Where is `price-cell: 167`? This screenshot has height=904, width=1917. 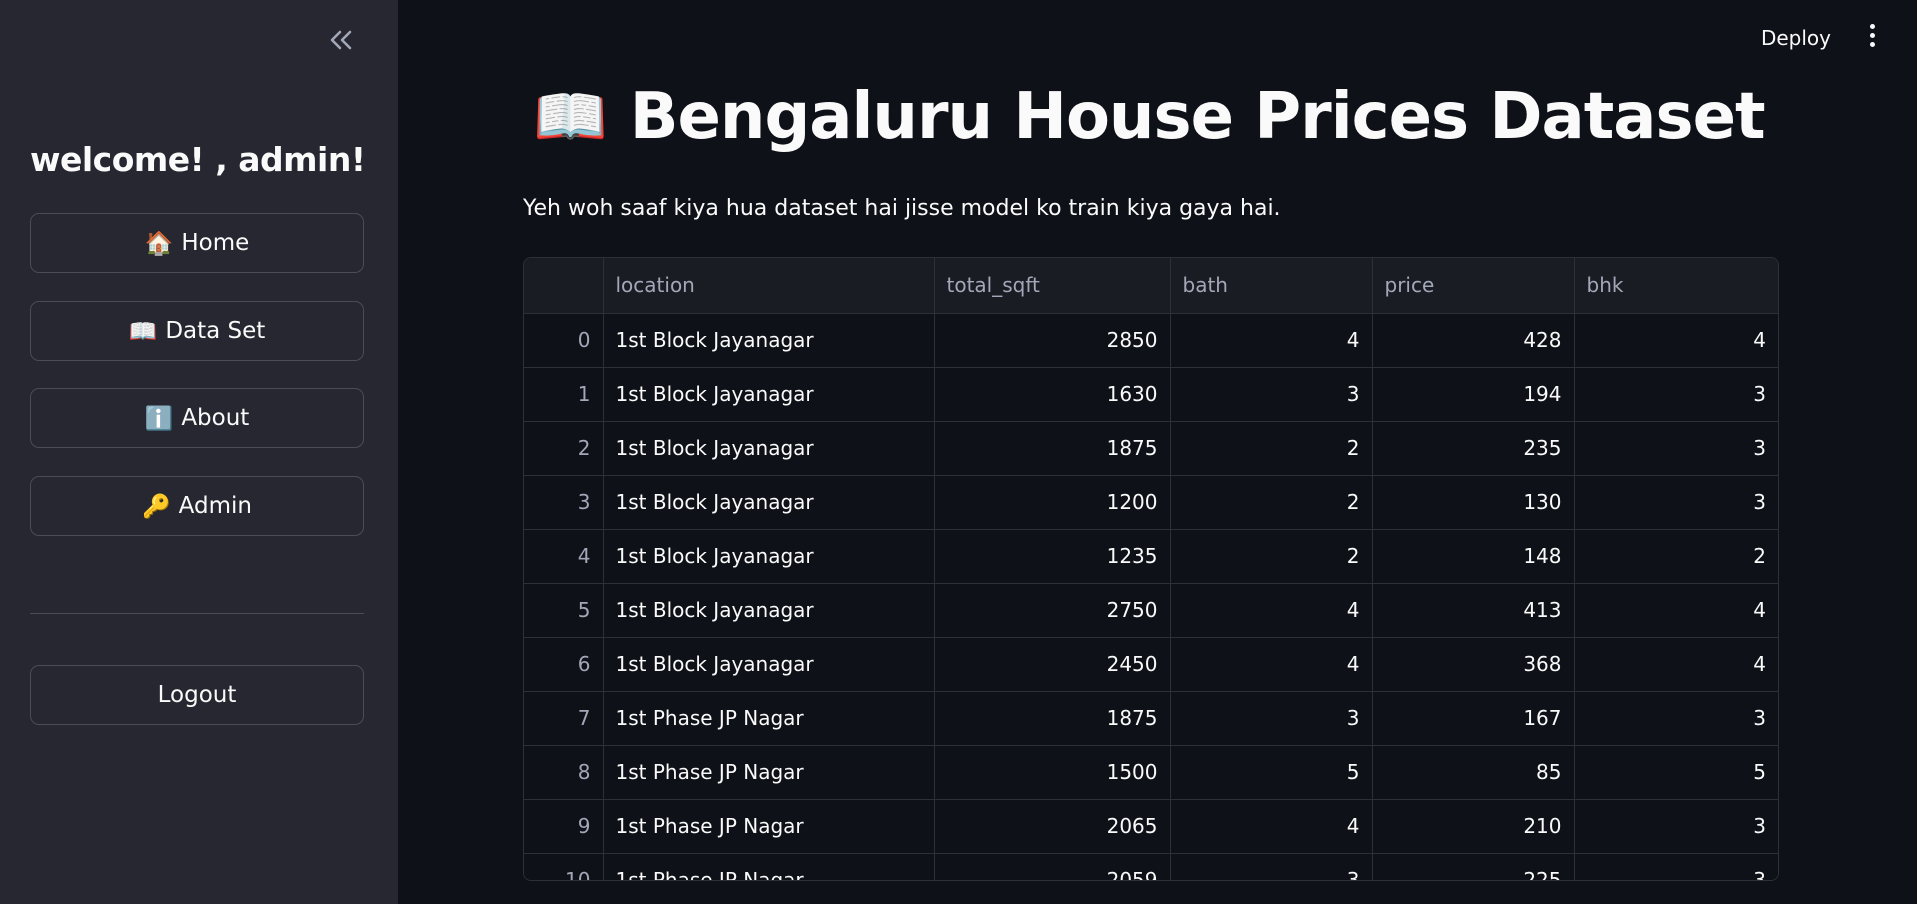
price-cell: 167 is located at coordinates (1473, 718).